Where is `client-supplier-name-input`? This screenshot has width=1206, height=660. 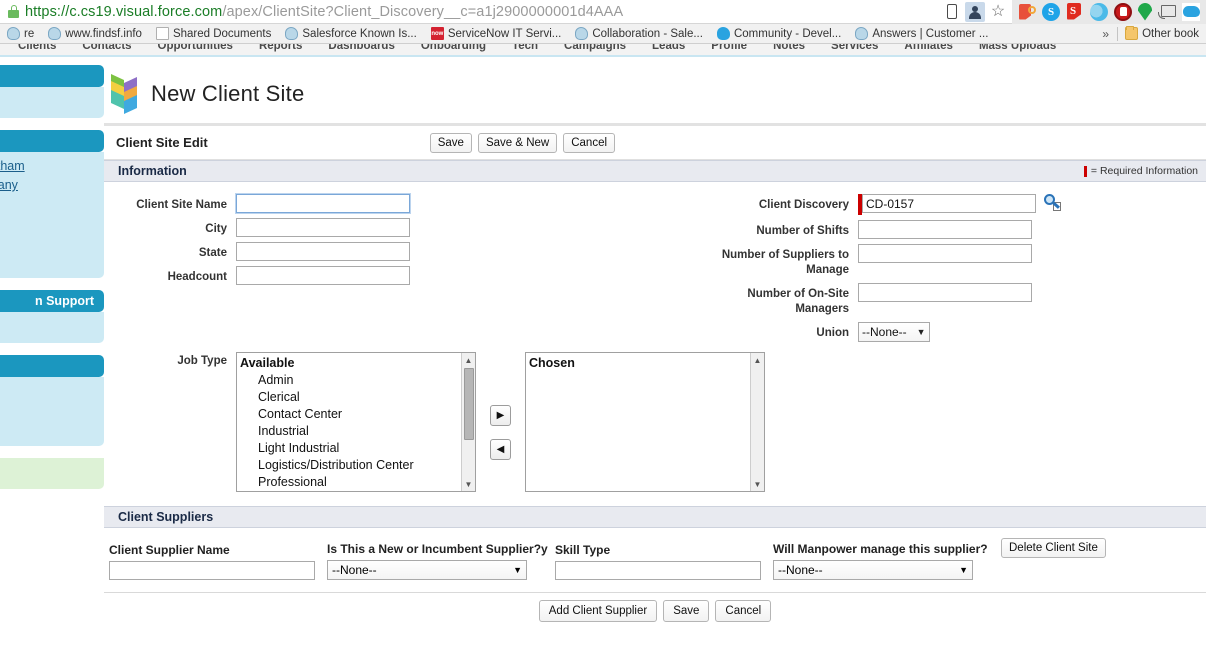
client-supplier-name-input is located at coordinates (212, 570).